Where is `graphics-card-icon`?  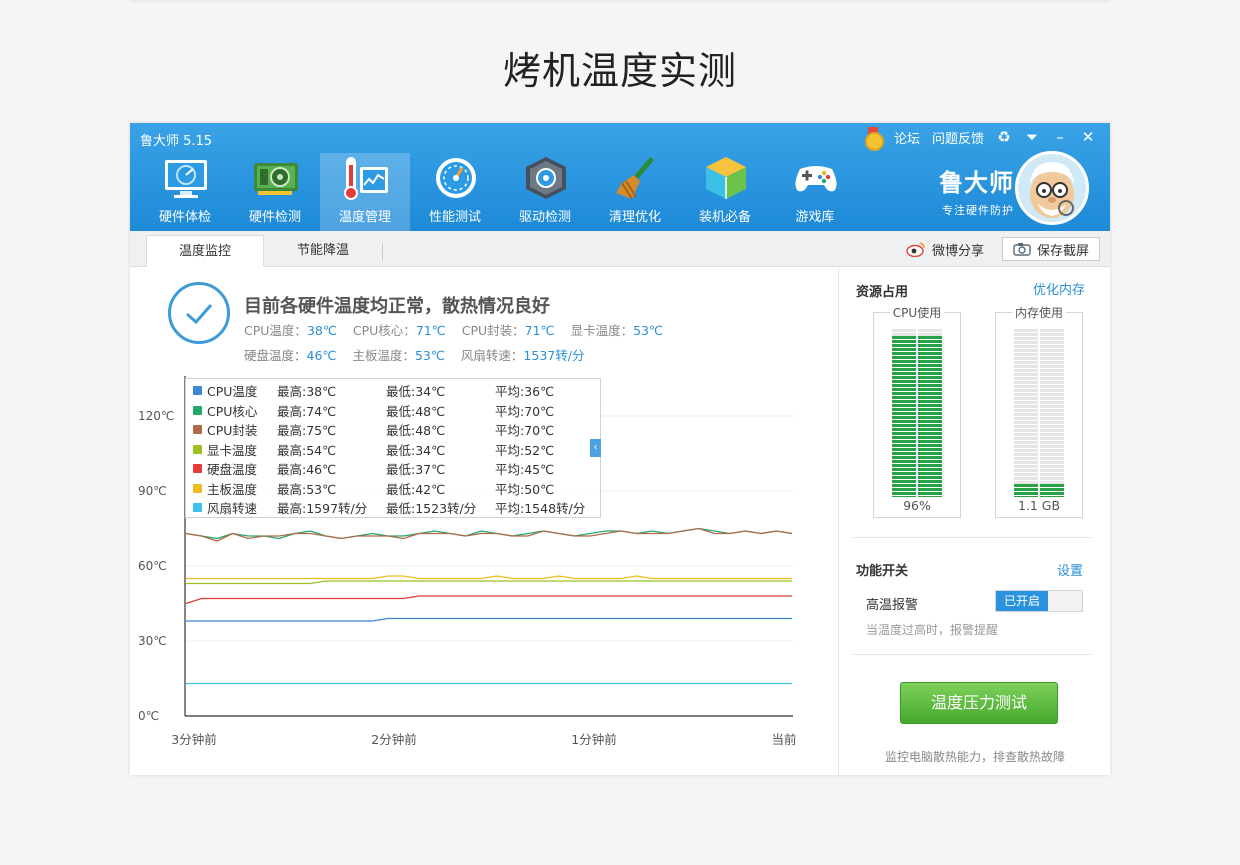
graphics-card-icon is located at coordinates (276, 179).